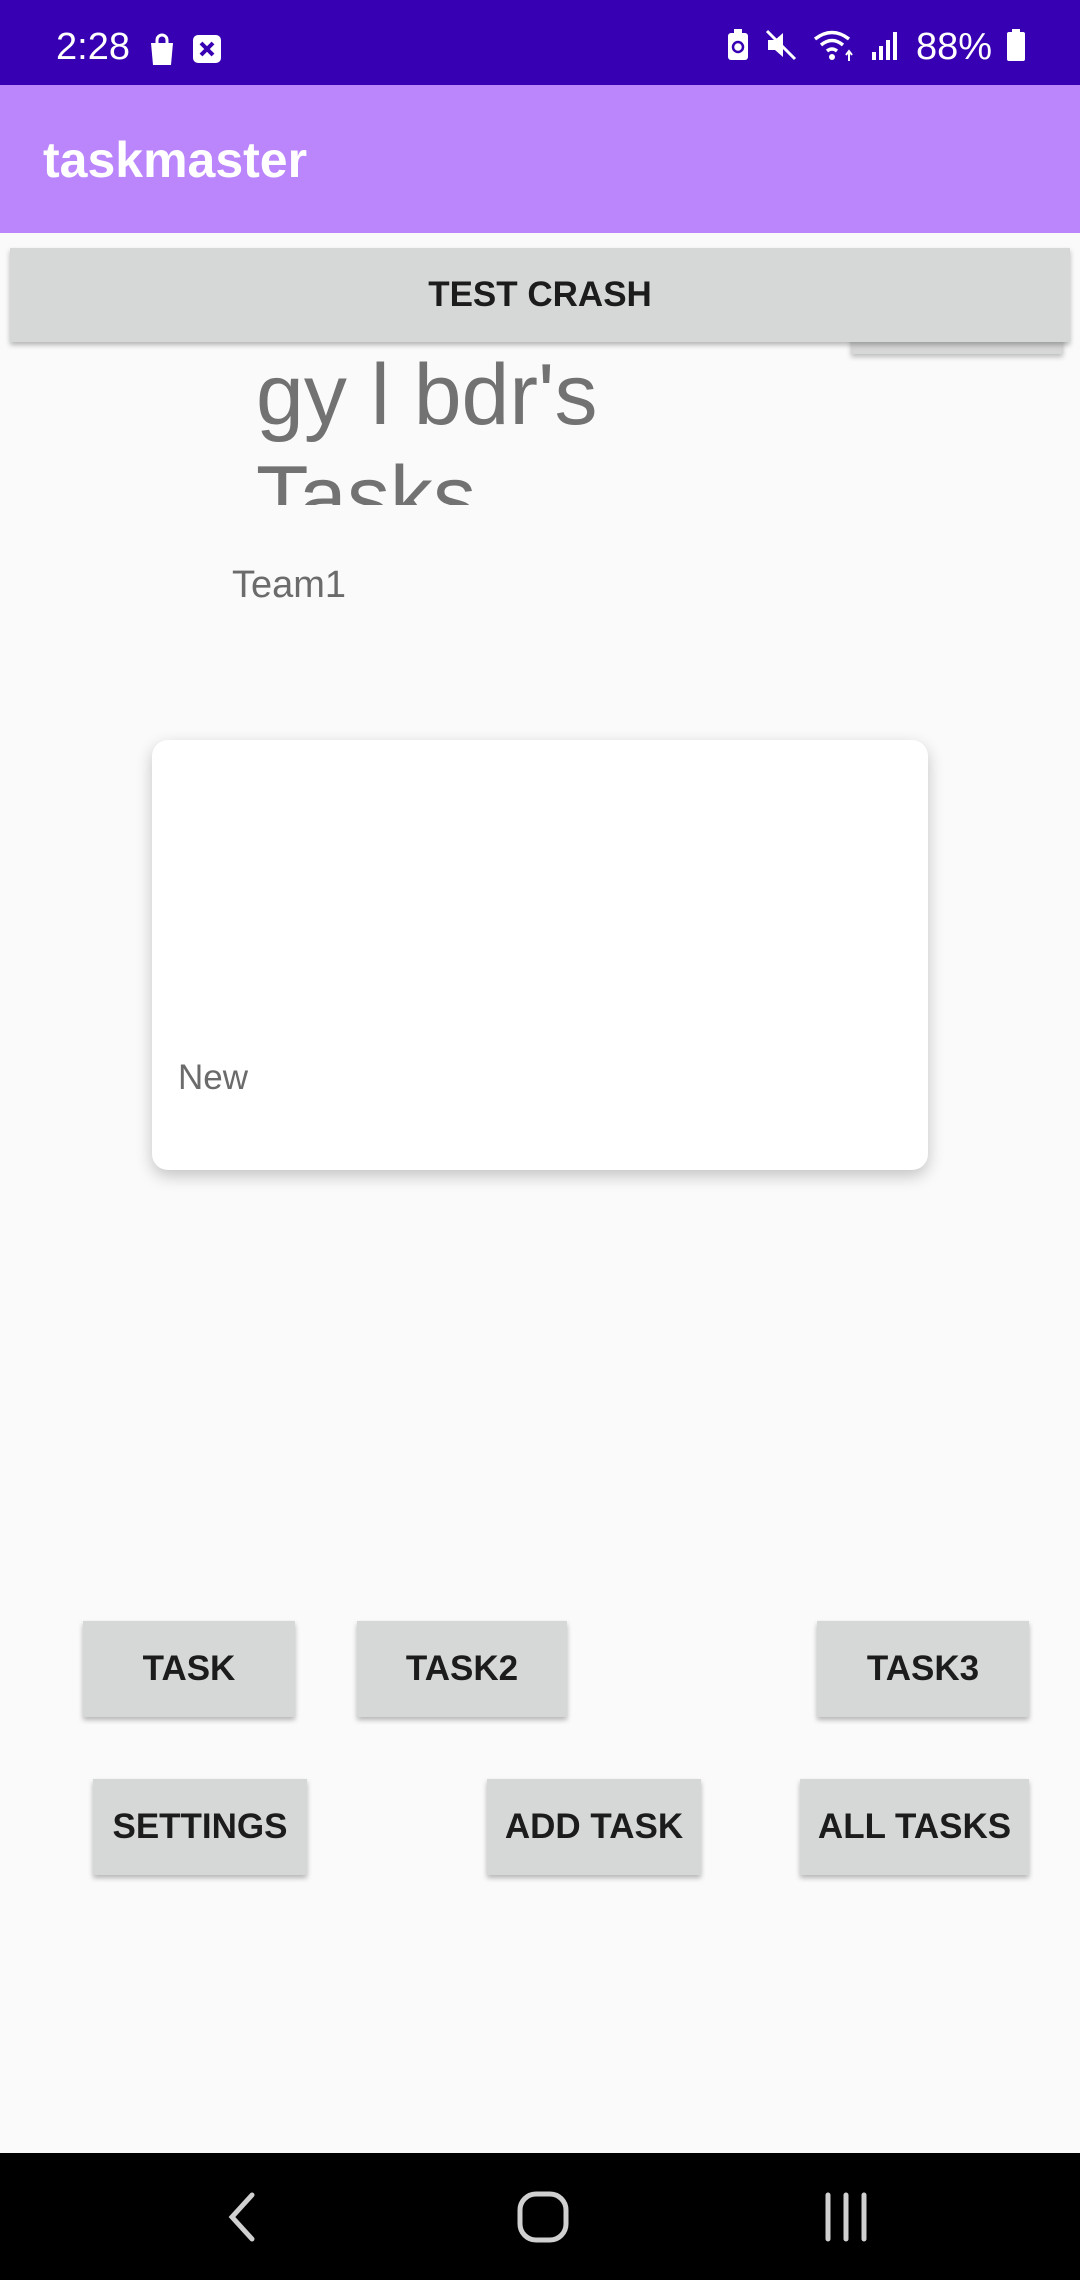 Image resolution: width=1080 pixels, height=2280 pixels. What do you see at coordinates (738, 47) in the screenshot?
I see `battery-saver-icon` at bounding box center [738, 47].